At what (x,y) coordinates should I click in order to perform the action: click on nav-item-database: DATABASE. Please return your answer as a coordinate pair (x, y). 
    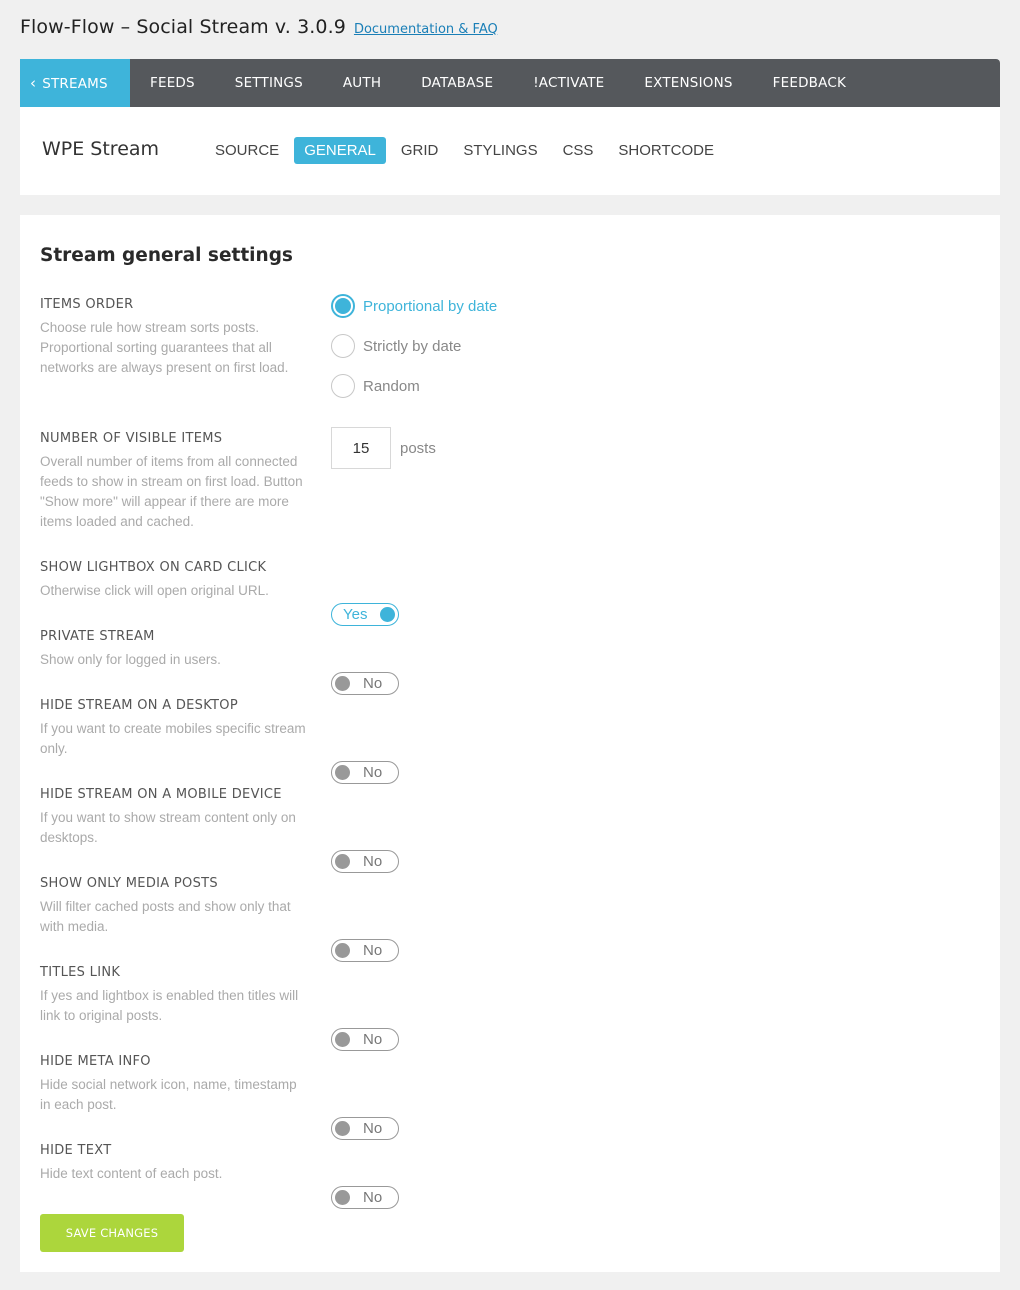
    Looking at the image, I should click on (457, 83).